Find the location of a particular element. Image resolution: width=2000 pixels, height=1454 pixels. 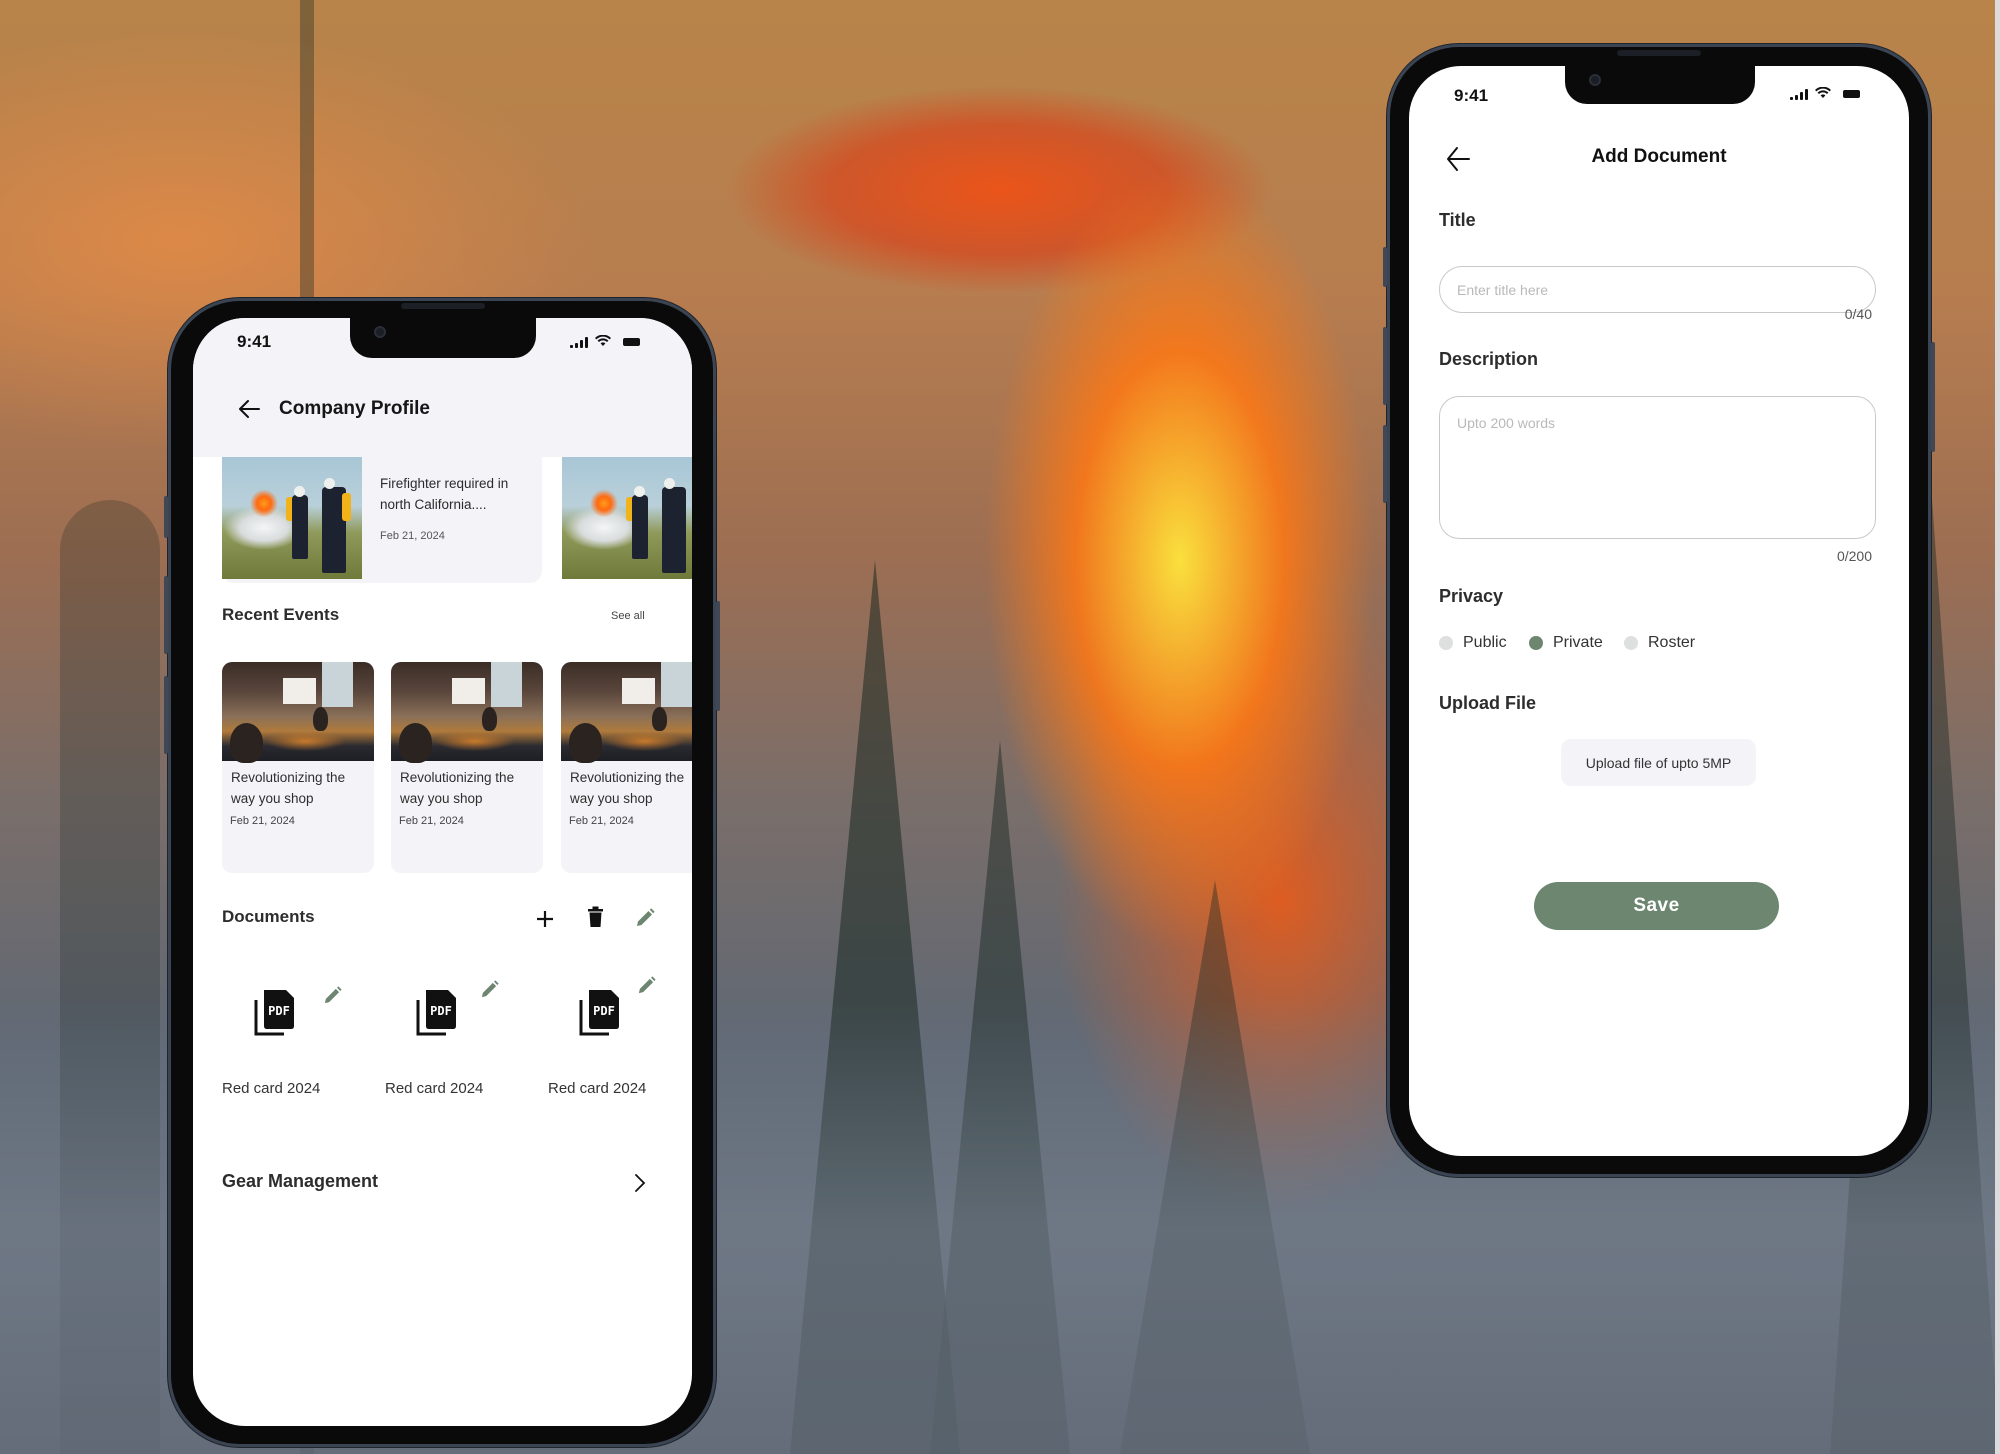

privacy-radio-roster: Roster is located at coordinates (1659, 643).